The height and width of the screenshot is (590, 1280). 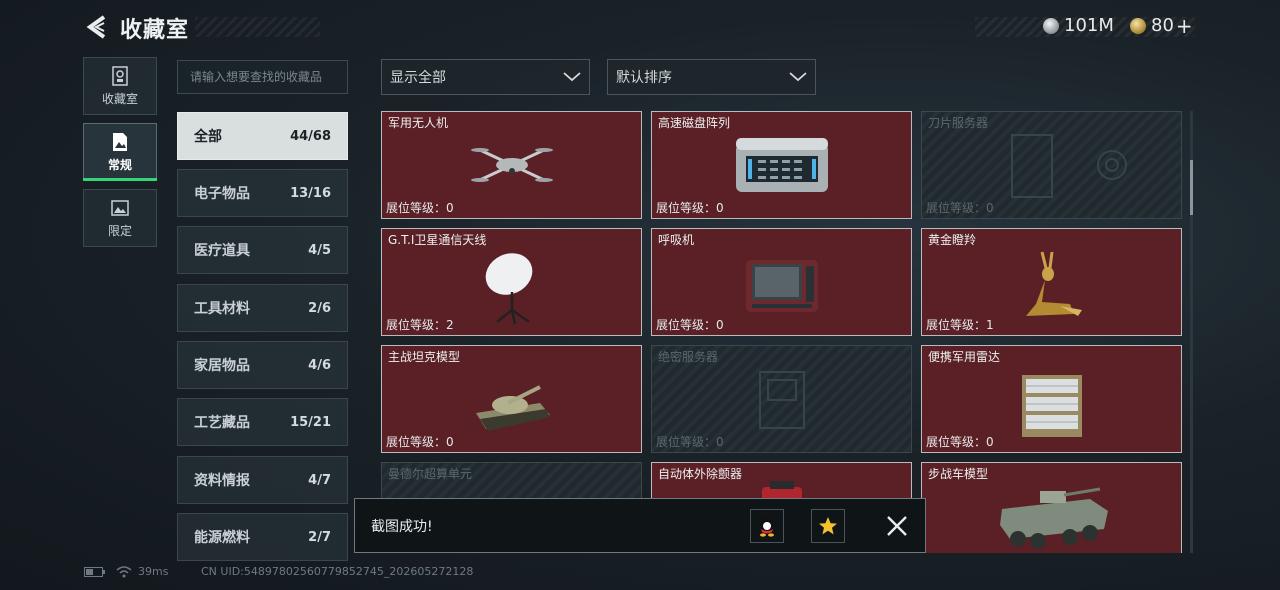 What do you see at coordinates (1051, 25) in the screenshot?
I see `silver-coin-icon` at bounding box center [1051, 25].